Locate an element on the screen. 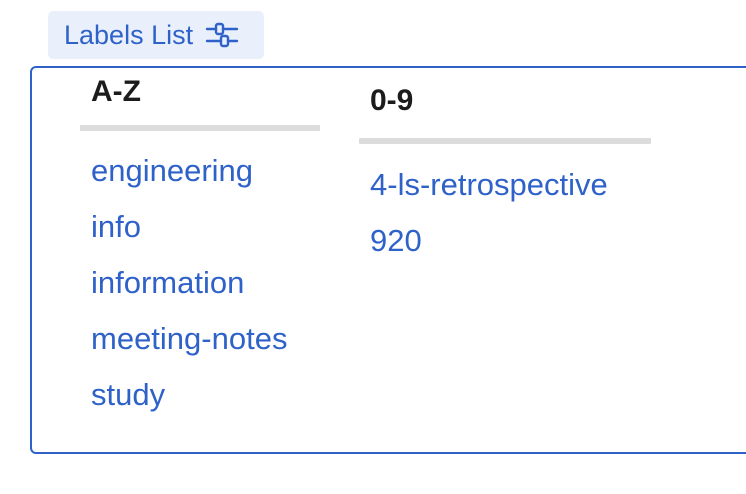 This screenshot has width=746, height=494. label-item: engineering is located at coordinates (205, 181).